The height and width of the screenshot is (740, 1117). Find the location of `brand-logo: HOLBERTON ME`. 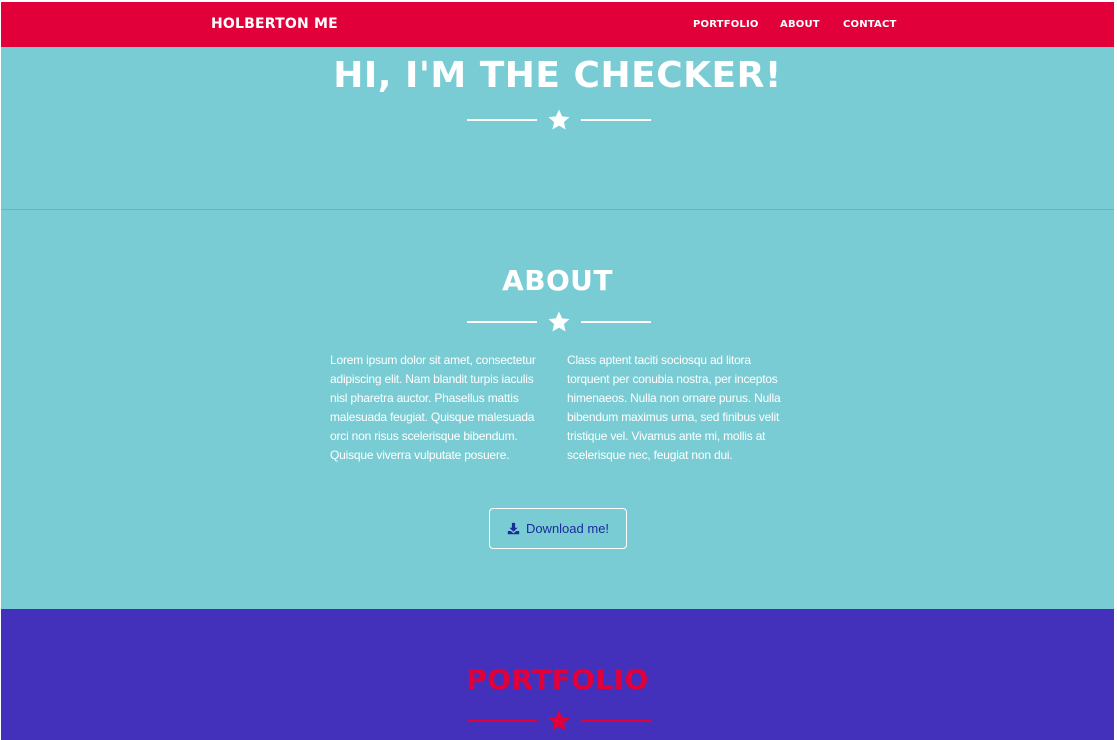

brand-logo: HOLBERTON ME is located at coordinates (274, 24).